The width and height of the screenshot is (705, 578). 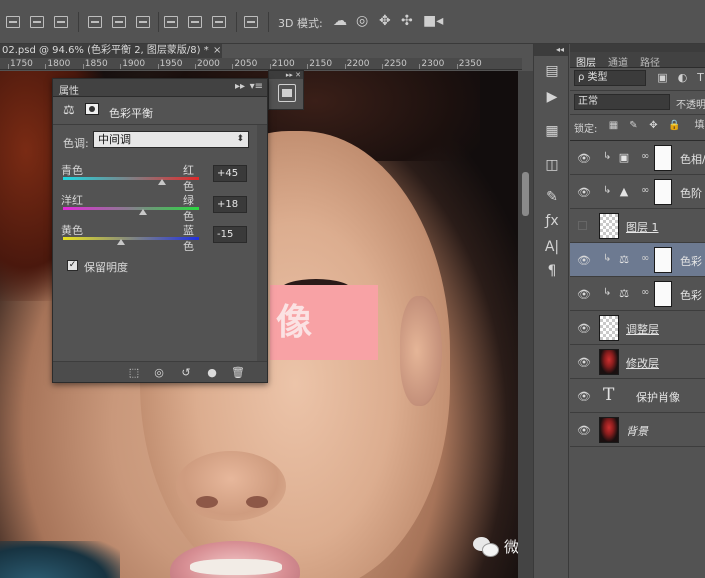 What do you see at coordinates (650, 61) in the screenshot?
I see `tab-paths: 路径` at bounding box center [650, 61].